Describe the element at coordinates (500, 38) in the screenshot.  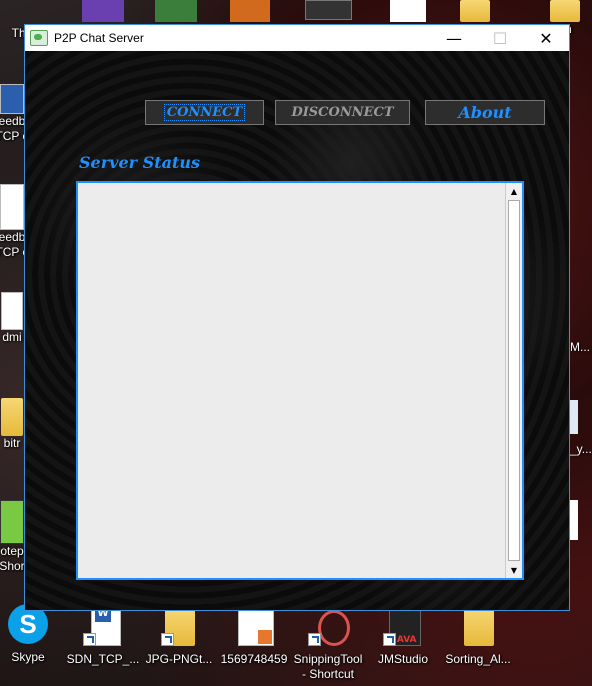
I see `maximize-button: ☐` at that location.